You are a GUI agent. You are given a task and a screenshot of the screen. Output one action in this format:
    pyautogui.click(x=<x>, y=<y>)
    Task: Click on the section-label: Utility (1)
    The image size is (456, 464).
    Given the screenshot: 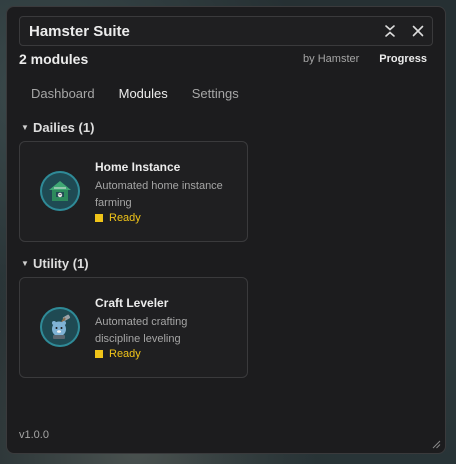 What is the action you would take?
    pyautogui.click(x=61, y=263)
    